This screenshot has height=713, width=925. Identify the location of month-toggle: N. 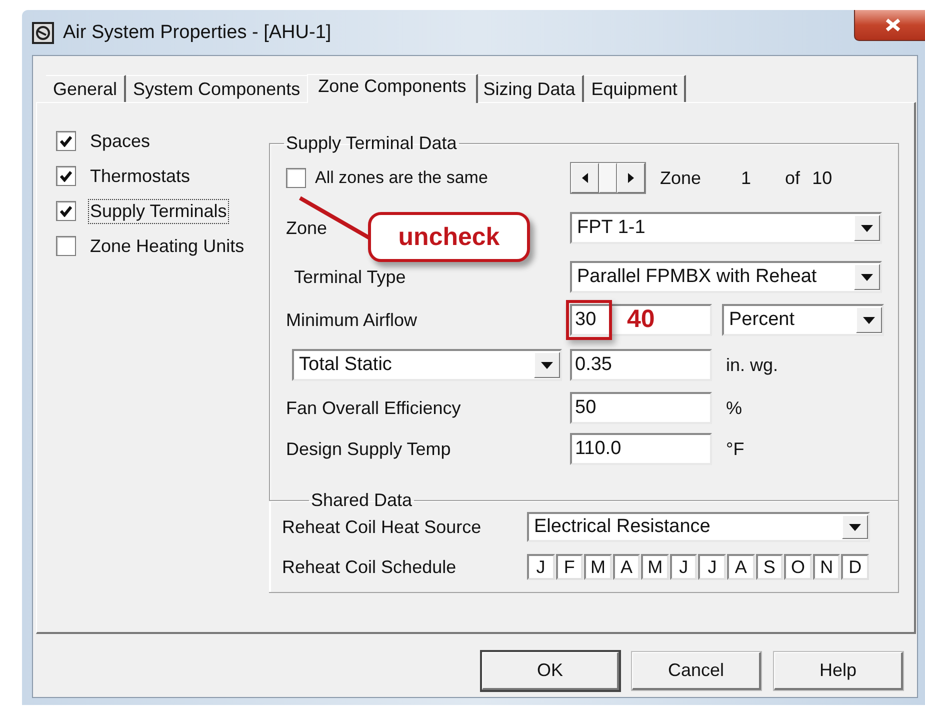
(826, 567).